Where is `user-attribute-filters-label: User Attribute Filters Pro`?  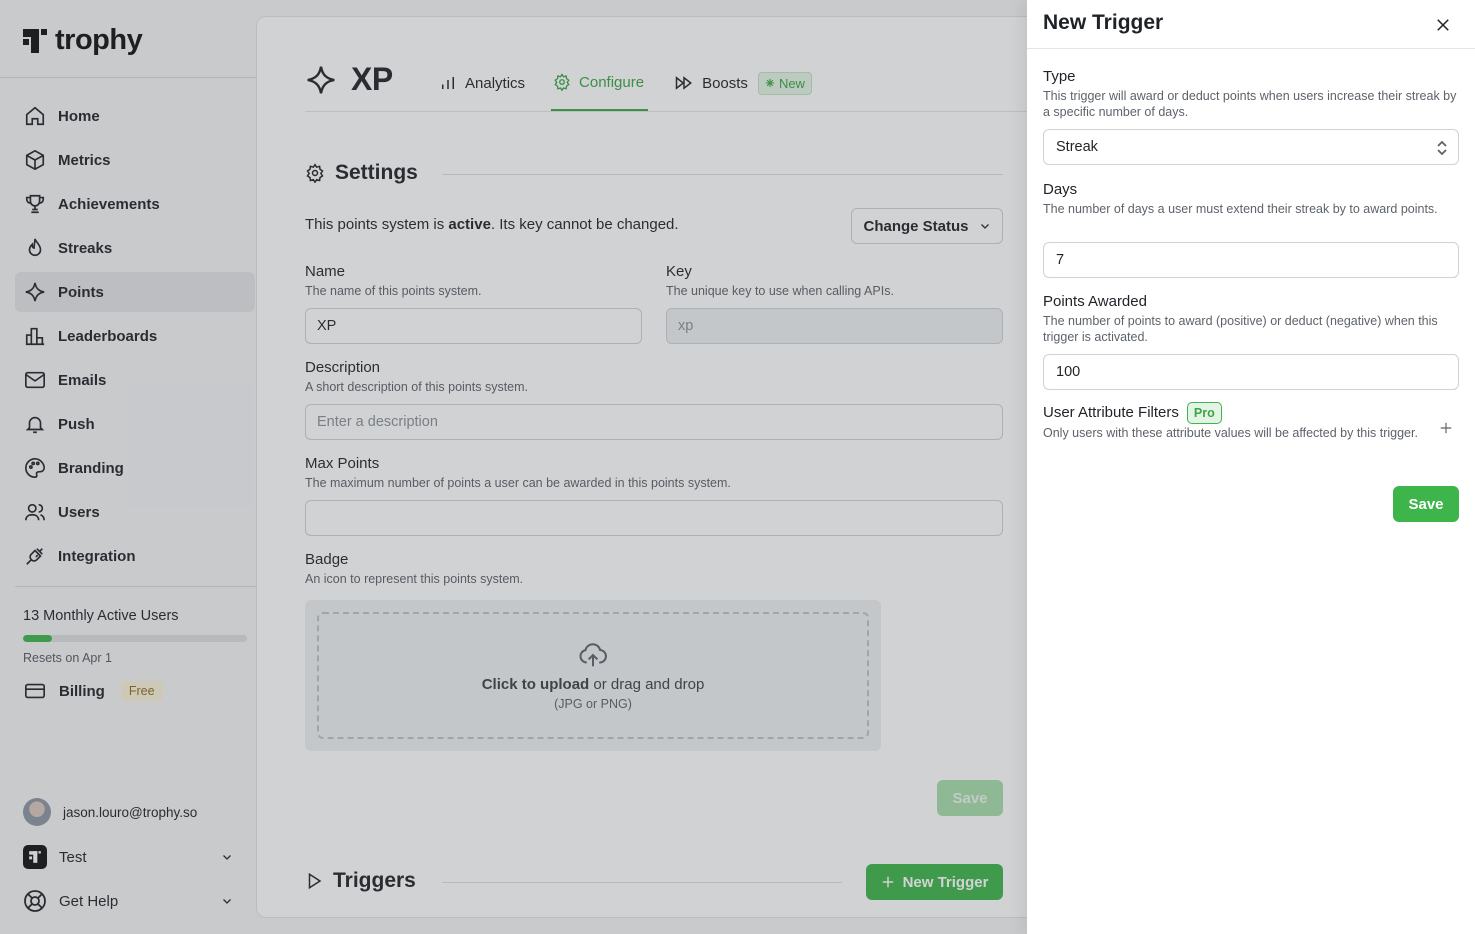
user-attribute-filters-label: User Attribute Filters Pro is located at coordinates (1132, 413).